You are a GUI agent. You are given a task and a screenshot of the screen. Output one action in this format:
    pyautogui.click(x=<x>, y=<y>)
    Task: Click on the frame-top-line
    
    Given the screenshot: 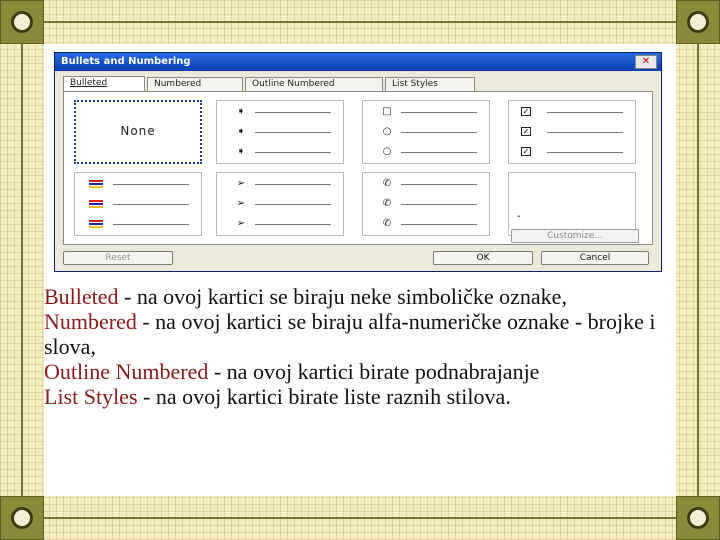 What is the action you would take?
    pyautogui.click(x=360, y=22)
    